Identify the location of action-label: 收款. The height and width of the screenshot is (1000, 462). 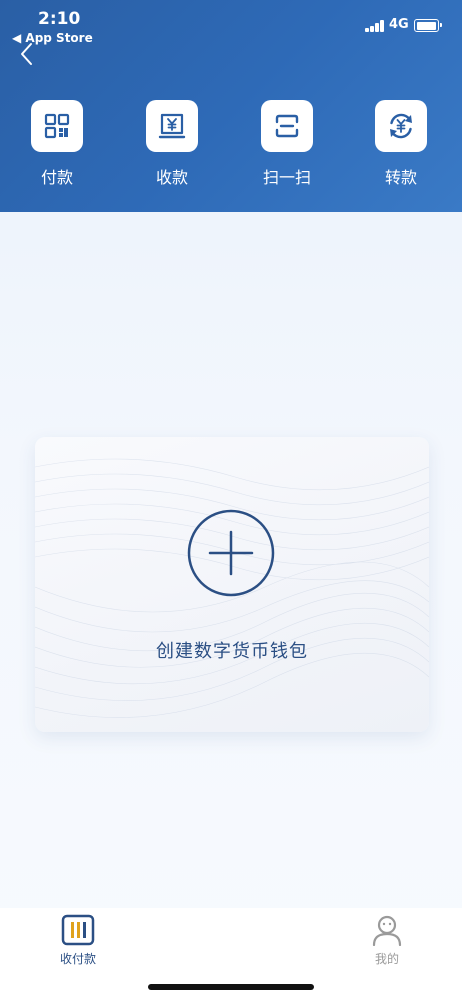
(171, 177).